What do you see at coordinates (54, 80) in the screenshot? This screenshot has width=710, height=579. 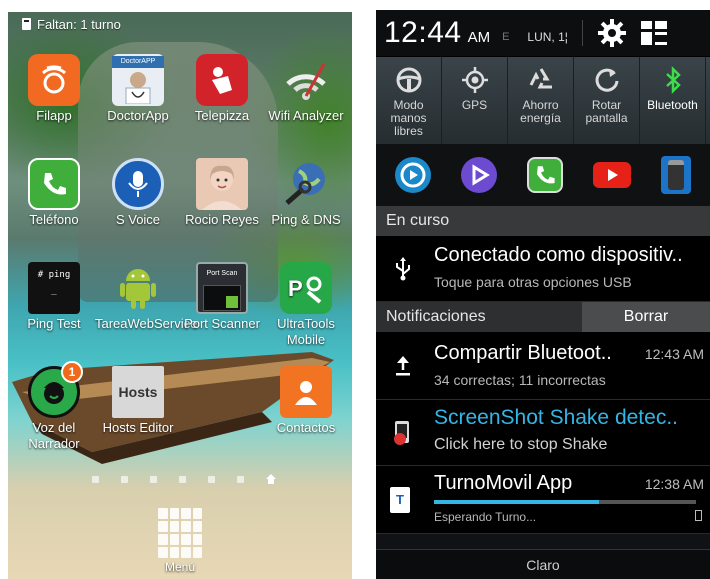 I see `filapp-icon` at bounding box center [54, 80].